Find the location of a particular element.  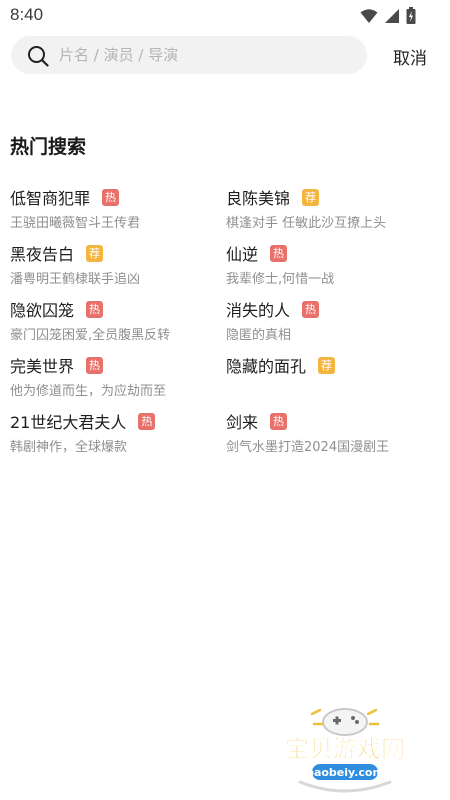

status-bar: 8:40 is located at coordinates (225, 15).